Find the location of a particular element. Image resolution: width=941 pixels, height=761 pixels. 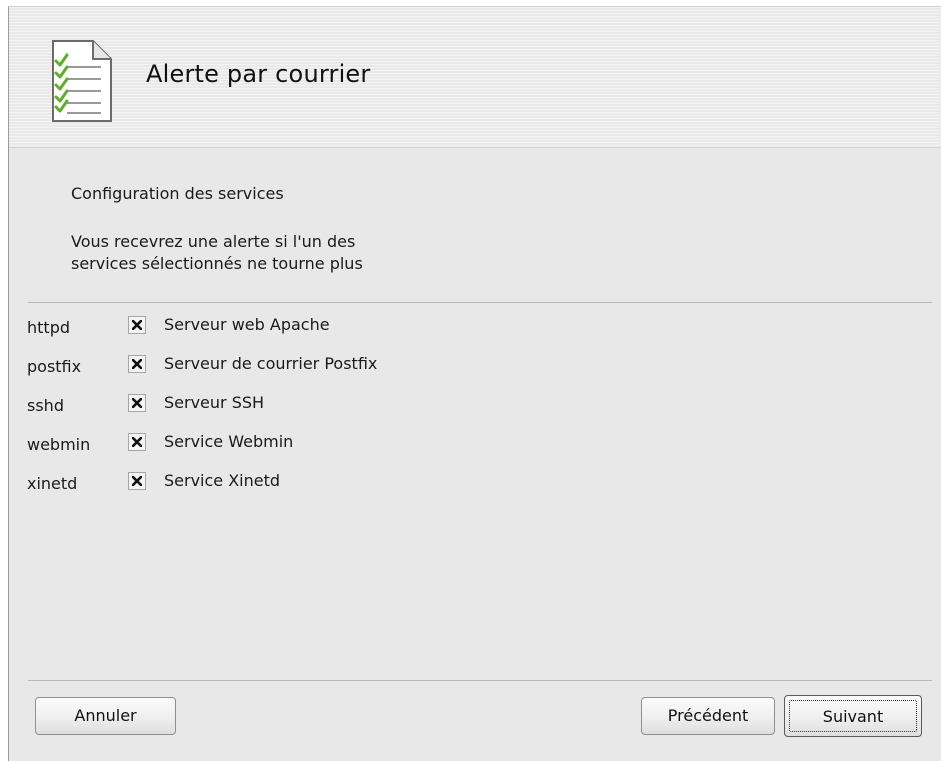

service-row-sshd: sshd Serveur SSH is located at coordinates (459, 403).